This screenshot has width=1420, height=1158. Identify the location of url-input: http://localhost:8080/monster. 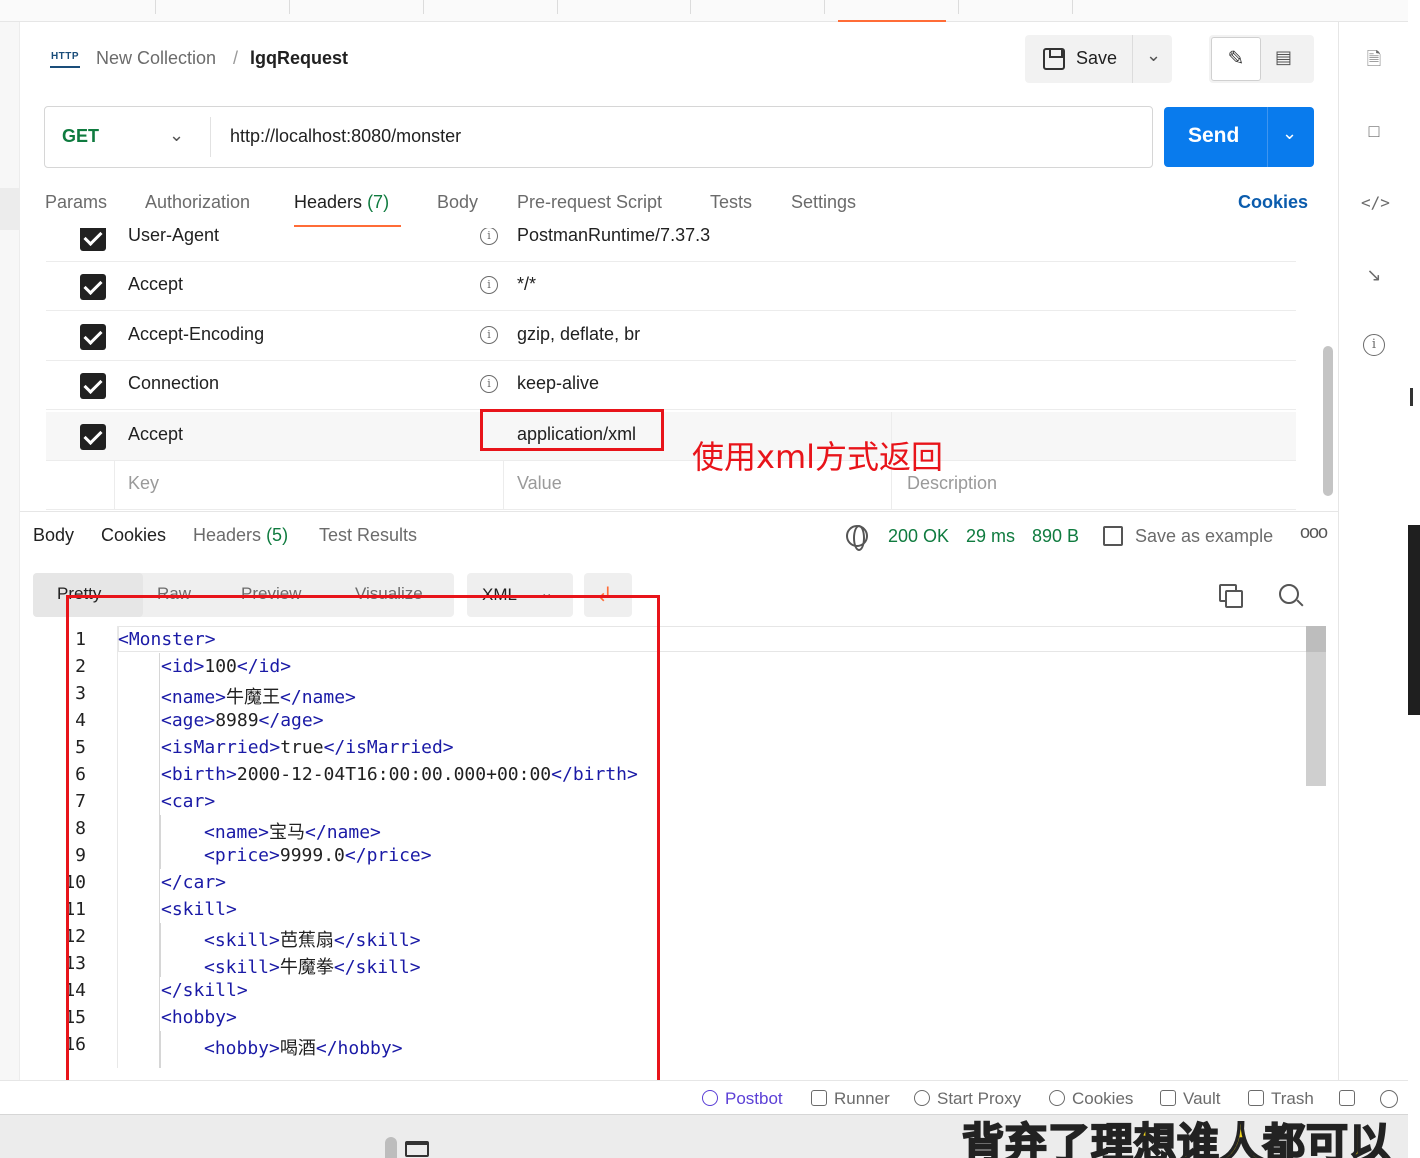
(345, 136).